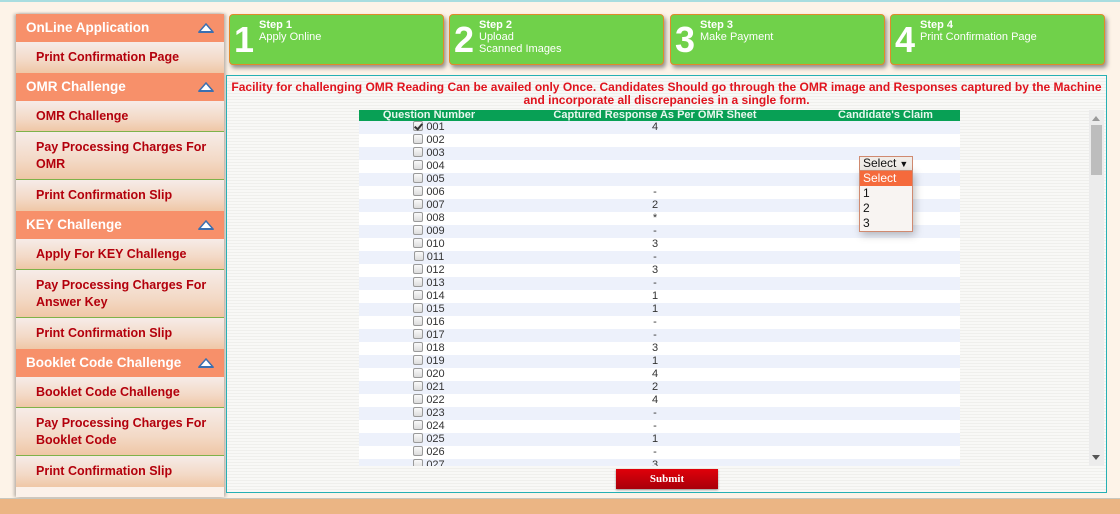  What do you see at coordinates (886, 163) in the screenshot?
I see `claim-select-001: Select ▼` at bounding box center [886, 163].